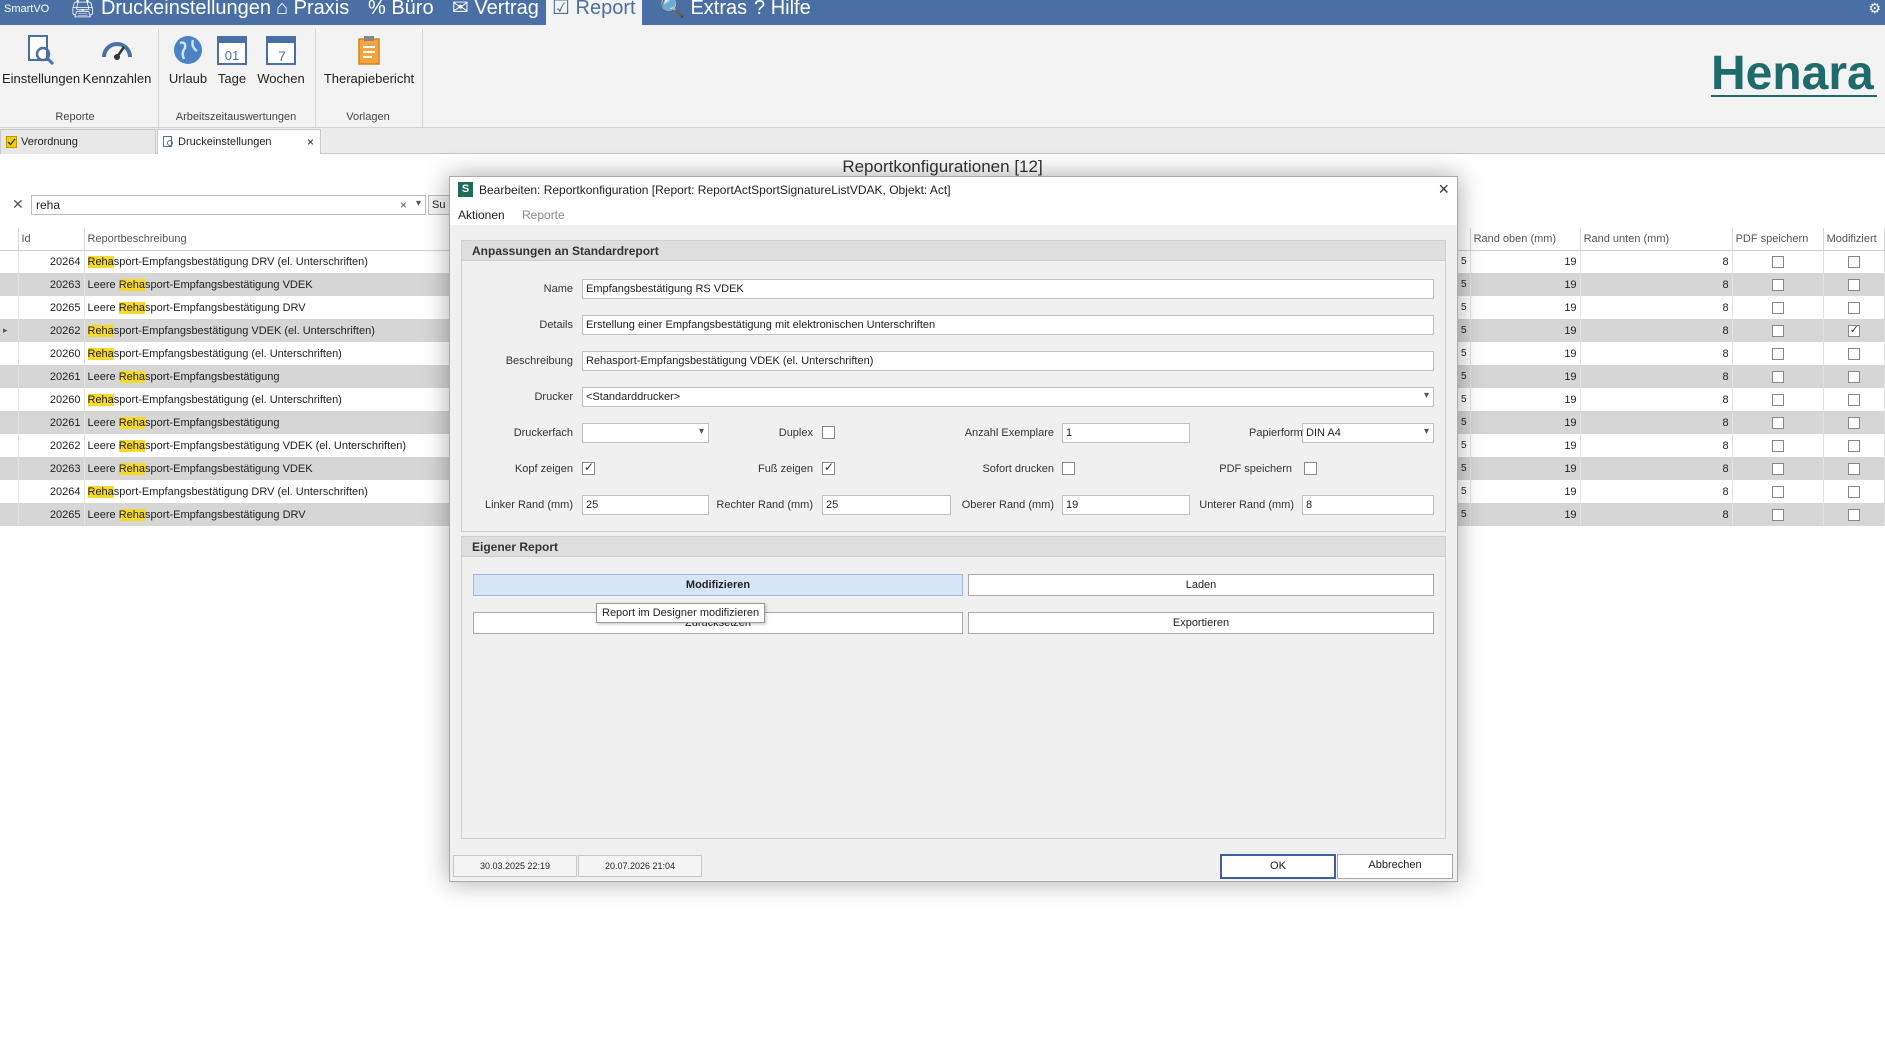 This screenshot has height=1038, width=1885. Describe the element at coordinates (1068, 468) in the screenshot. I see `sofort-drucken-checkbox` at that location.